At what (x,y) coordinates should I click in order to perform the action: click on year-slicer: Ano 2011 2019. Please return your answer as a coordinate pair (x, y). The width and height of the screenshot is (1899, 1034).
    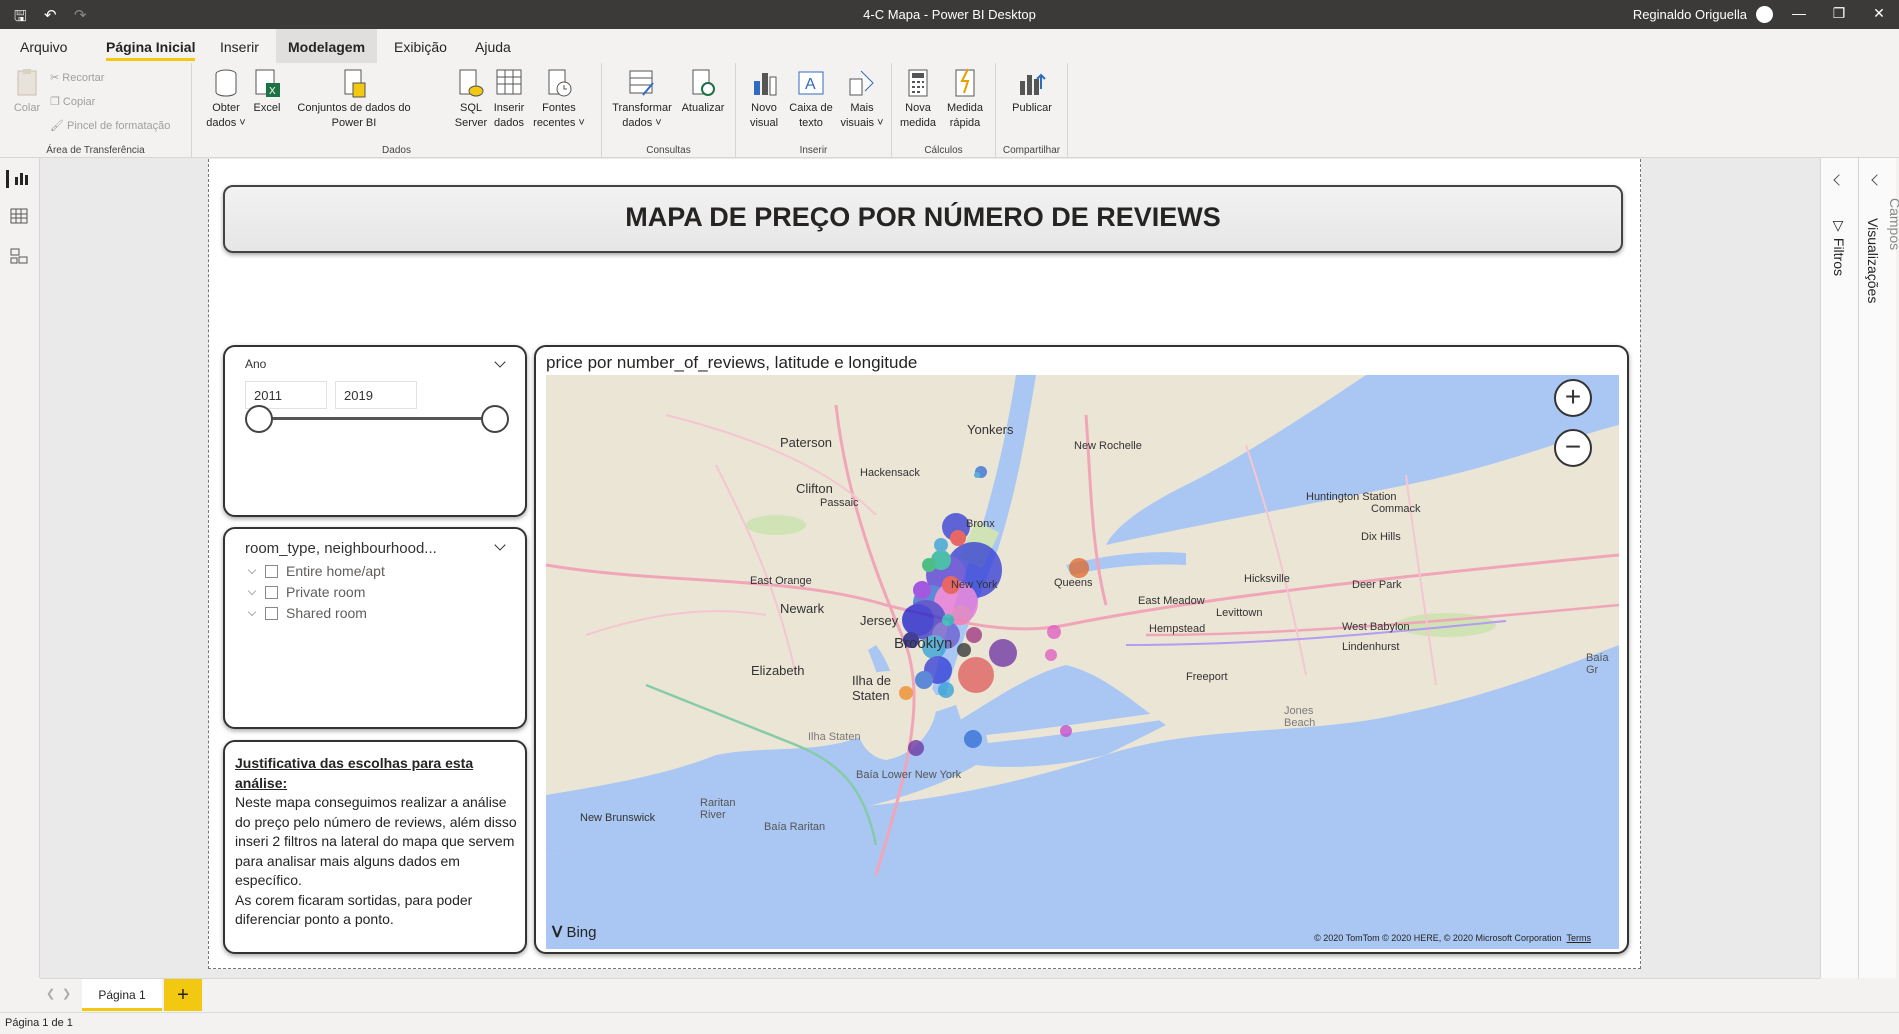
    Looking at the image, I should click on (375, 431).